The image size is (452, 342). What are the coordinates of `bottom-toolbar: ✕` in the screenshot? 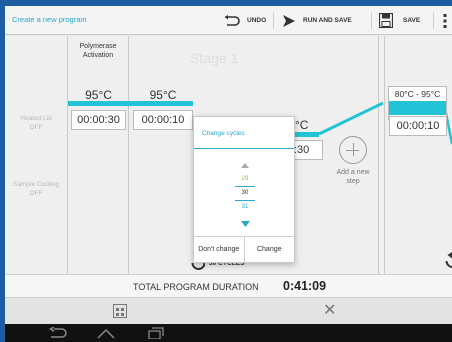 It's located at (228, 311).